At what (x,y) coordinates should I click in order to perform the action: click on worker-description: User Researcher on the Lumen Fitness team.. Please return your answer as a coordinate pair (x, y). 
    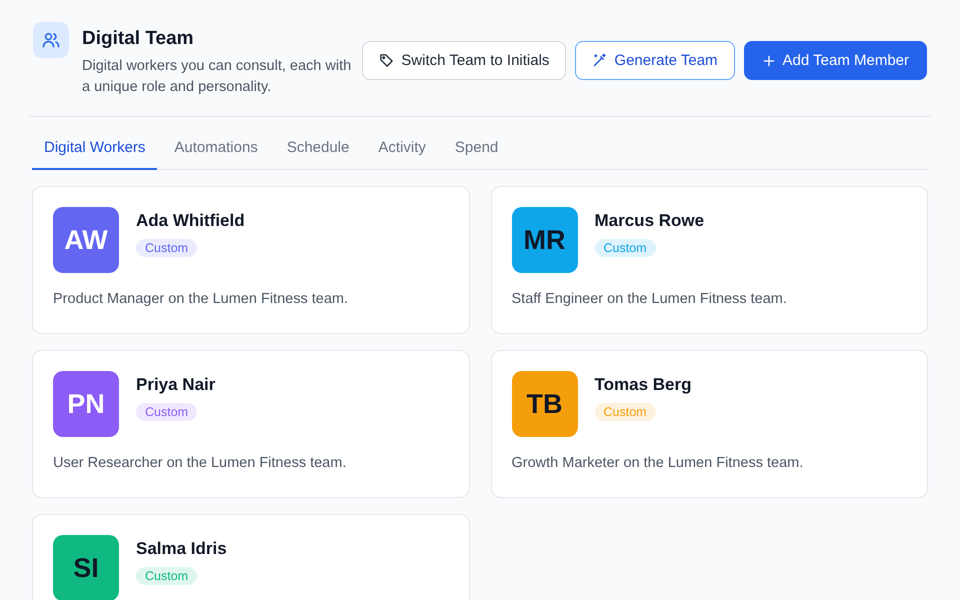
    Looking at the image, I should click on (200, 463).